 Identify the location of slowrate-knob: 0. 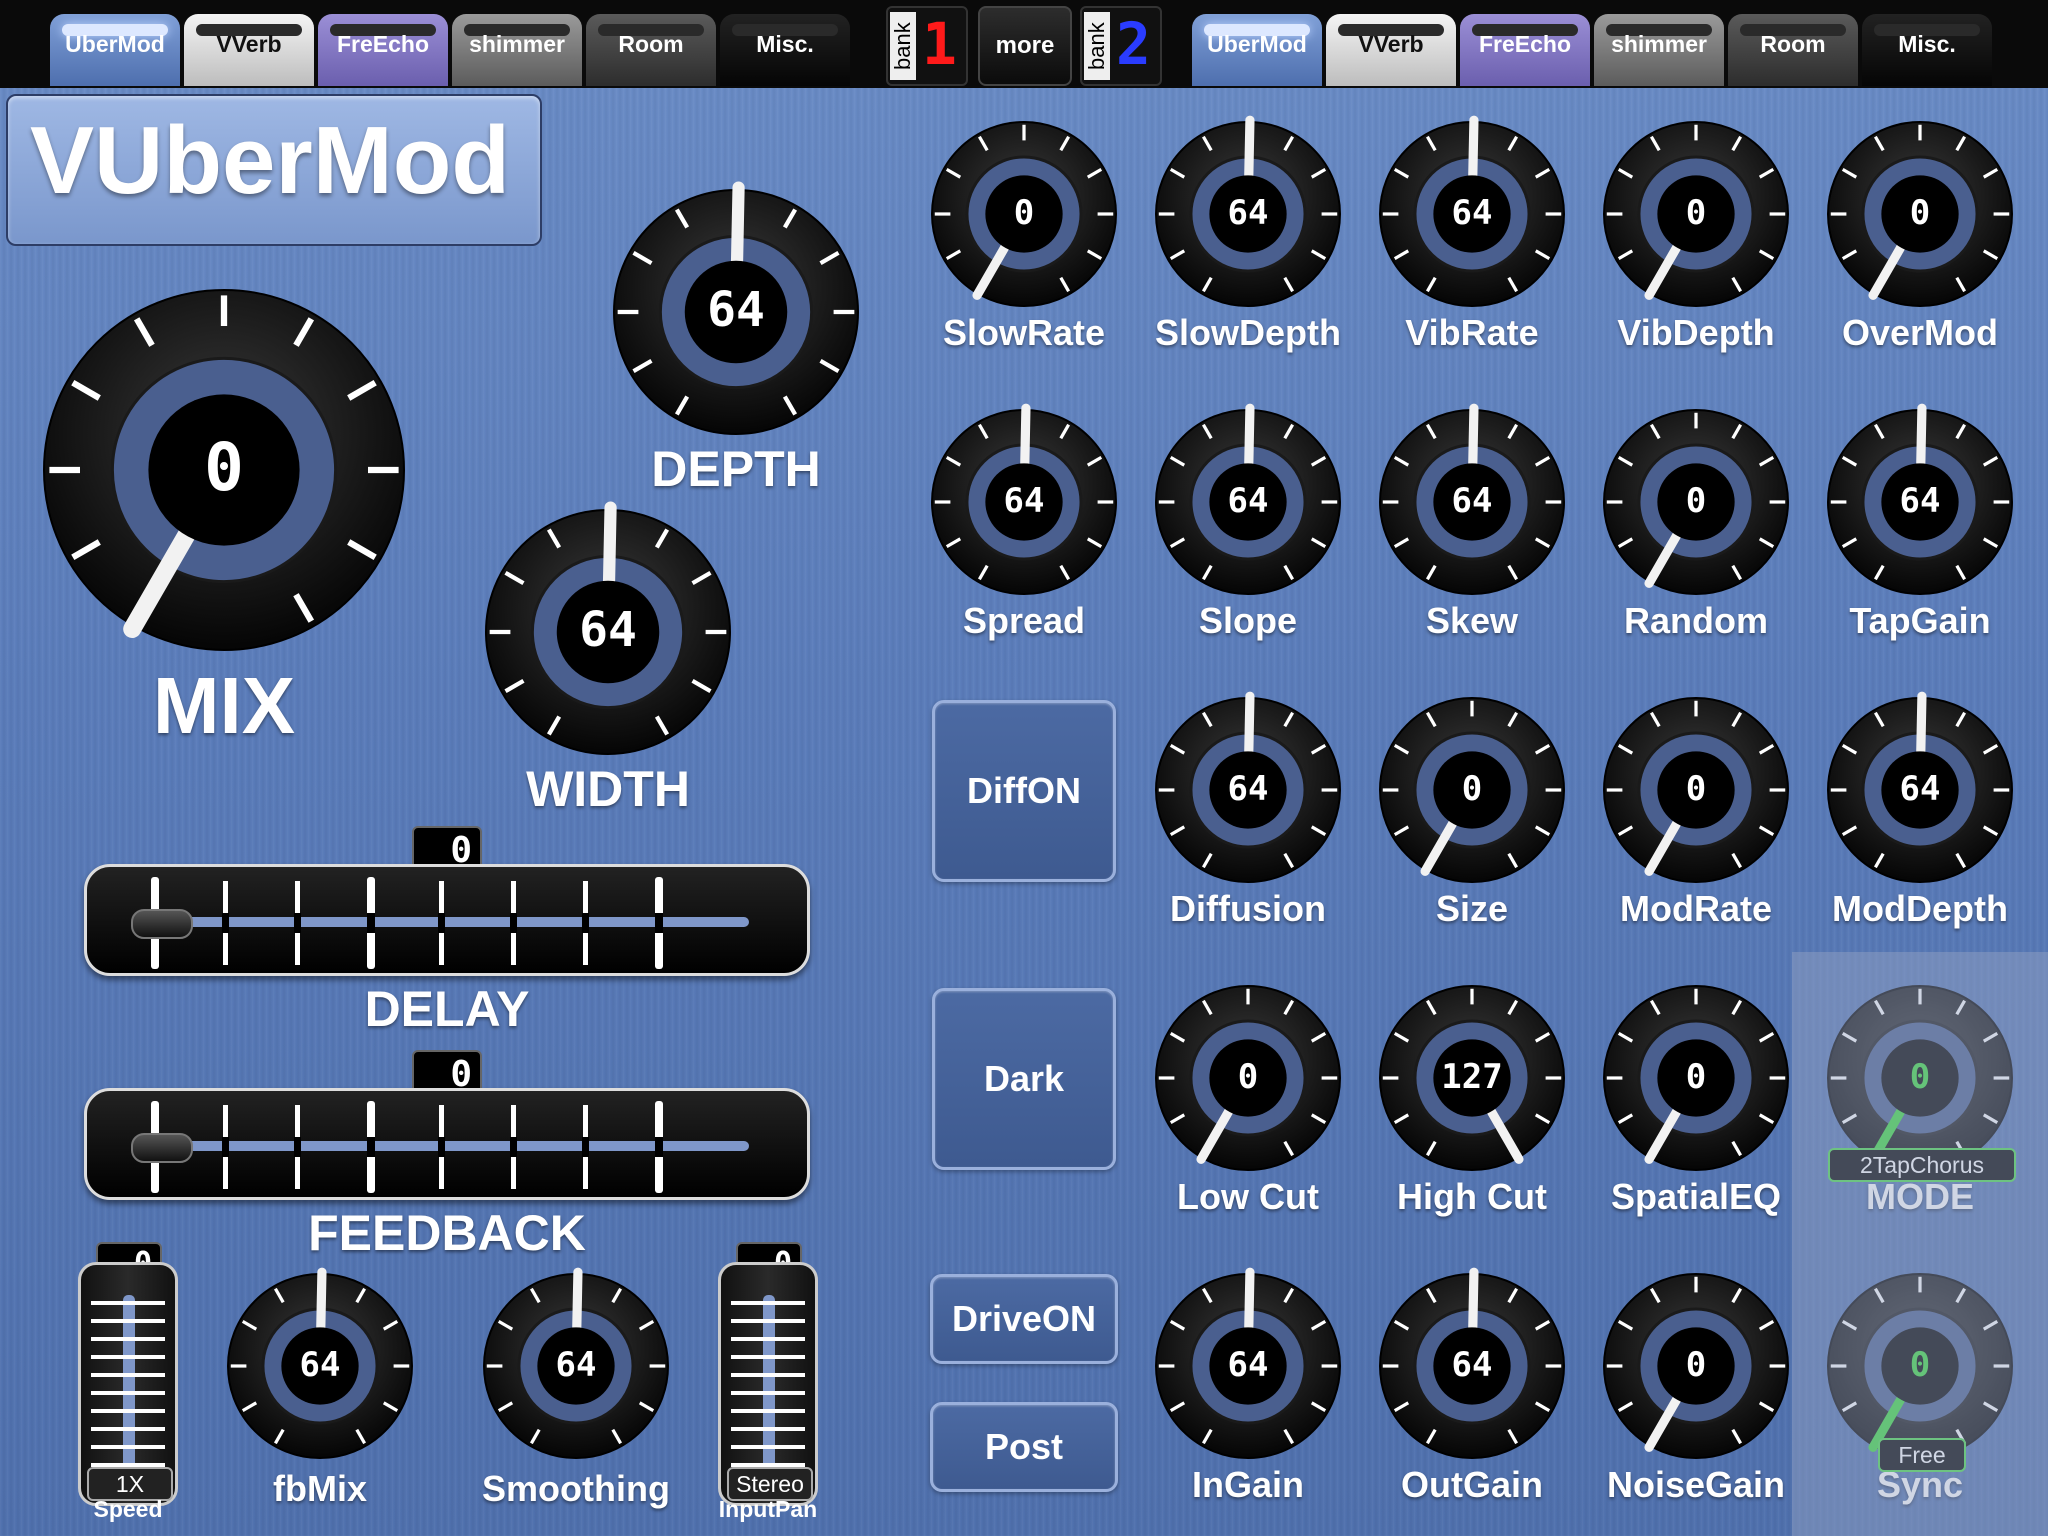
(1024, 214).